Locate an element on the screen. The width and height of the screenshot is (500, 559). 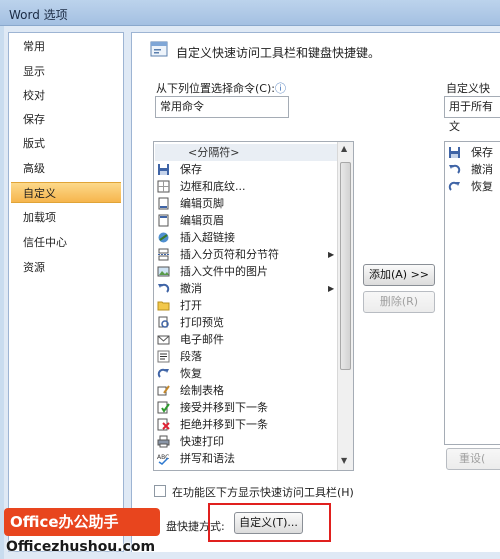
list-item: 绘制表格 is located at coordinates (247, 390).